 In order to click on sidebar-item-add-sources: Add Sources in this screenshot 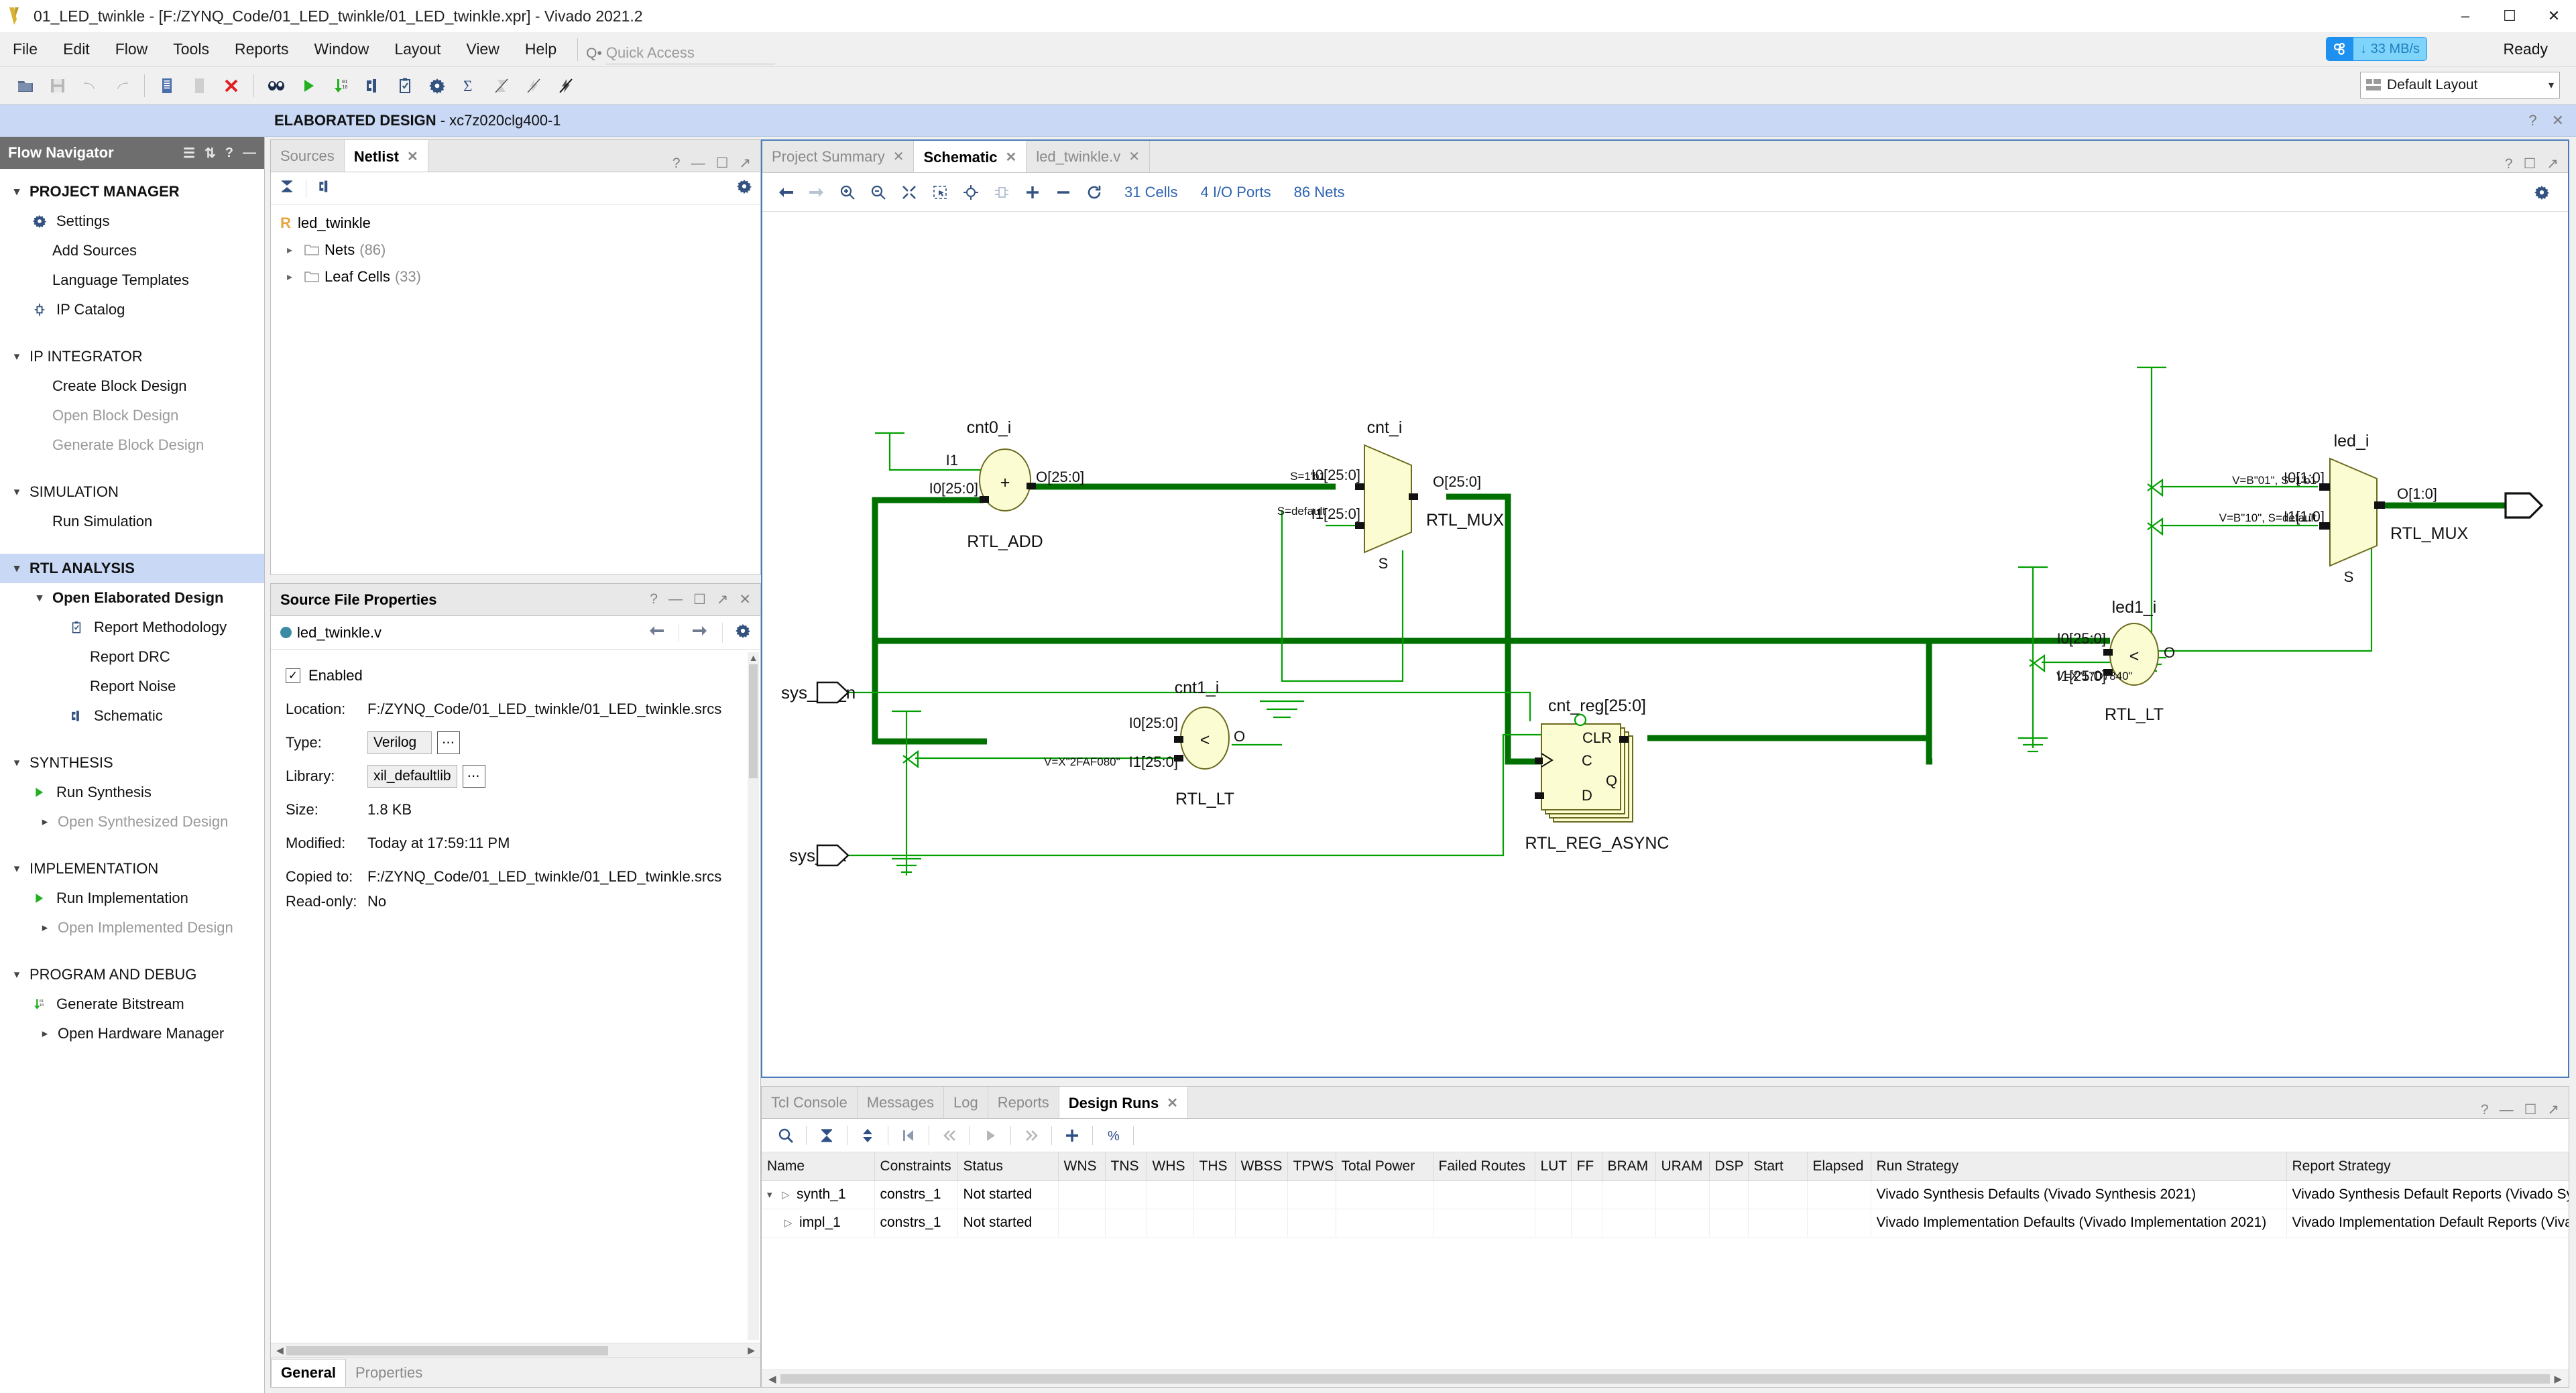, I will do `click(132, 250)`.